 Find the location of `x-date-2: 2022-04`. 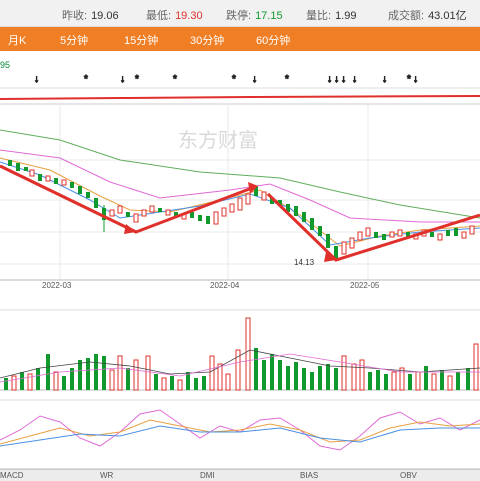

x-date-2: 2022-04 is located at coordinates (225, 285).